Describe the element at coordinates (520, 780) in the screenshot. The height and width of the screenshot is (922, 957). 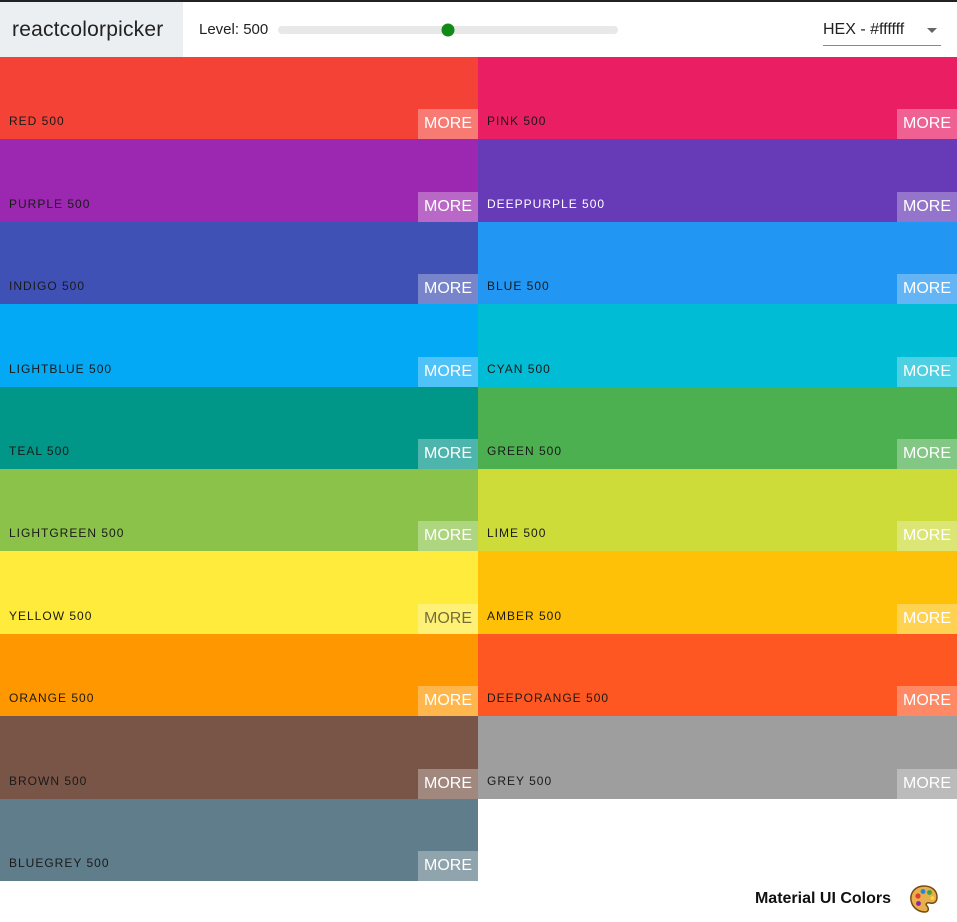
I see `color-box-name: GREY 500` at that location.